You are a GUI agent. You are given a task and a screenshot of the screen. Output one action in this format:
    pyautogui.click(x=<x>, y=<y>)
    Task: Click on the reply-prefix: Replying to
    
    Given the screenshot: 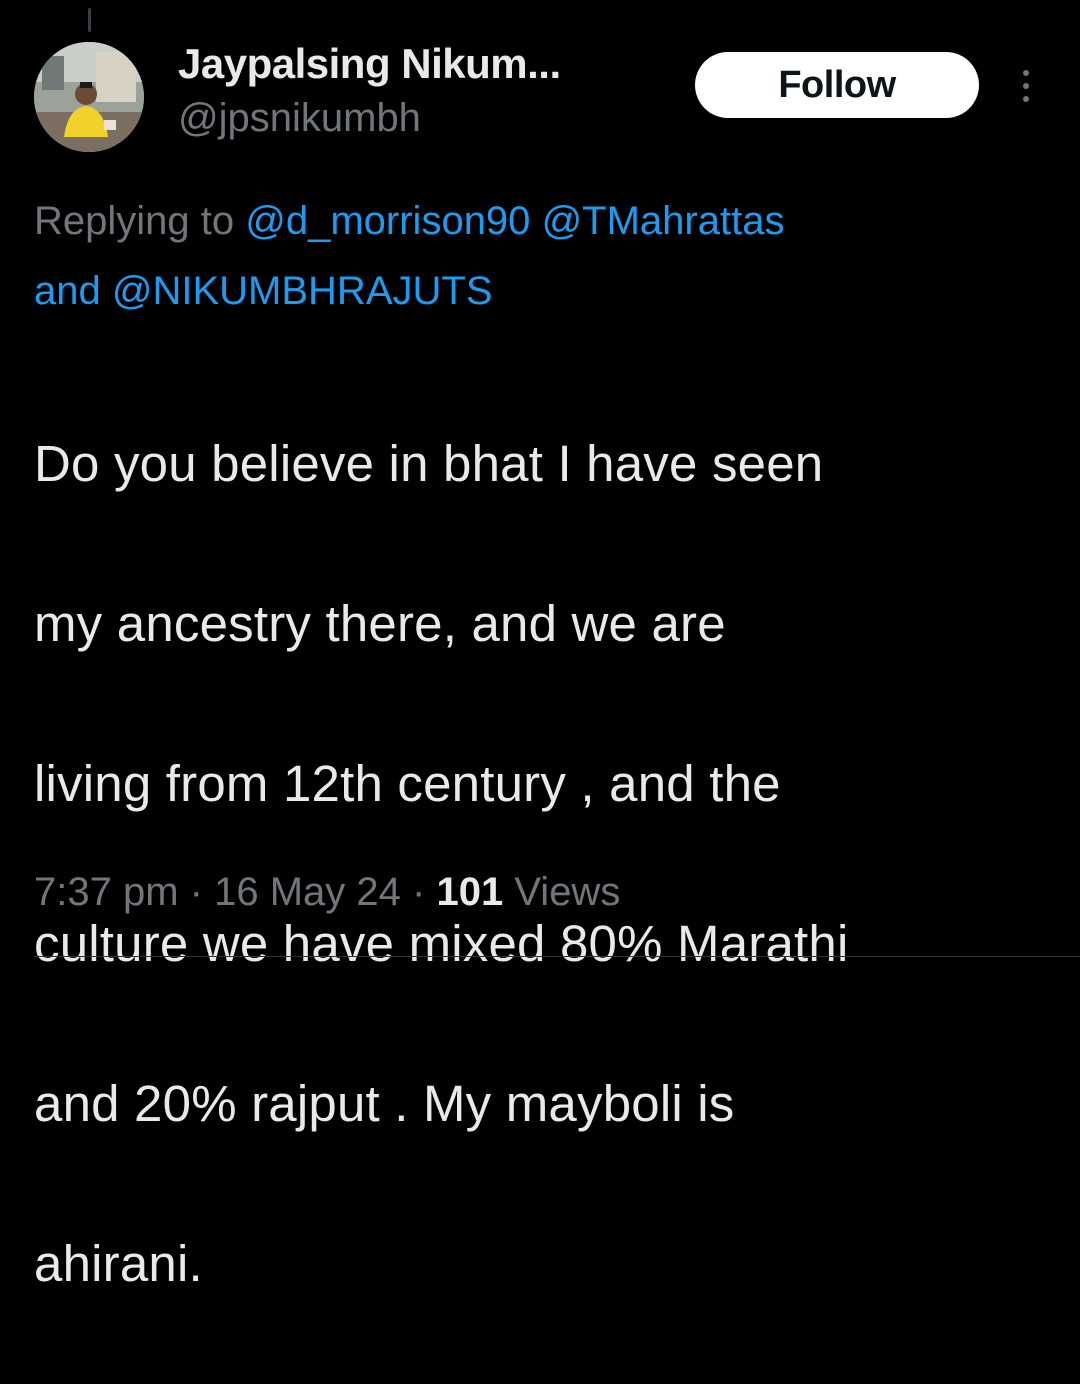 What is the action you would take?
    pyautogui.click(x=134, y=221)
    